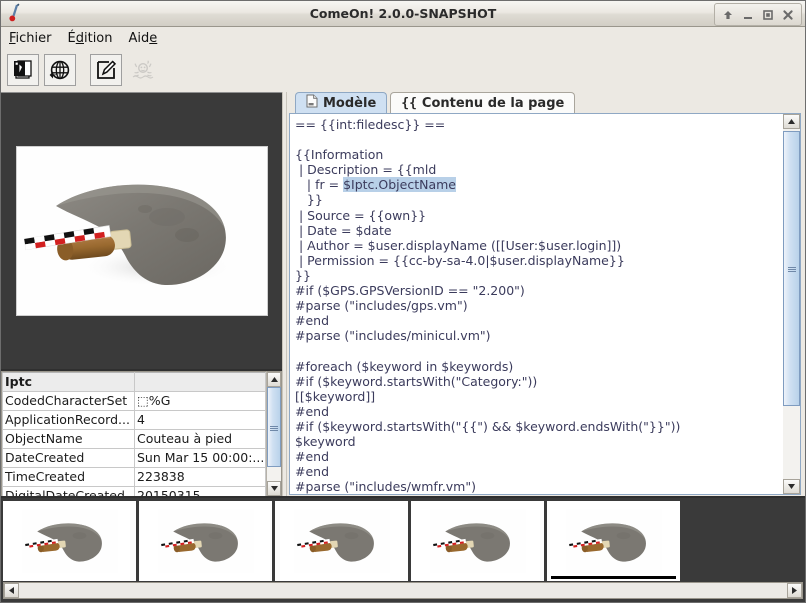 This screenshot has height=603, width=806. Describe the element at coordinates (143, 70) in the screenshot. I see `mascot-button` at that location.